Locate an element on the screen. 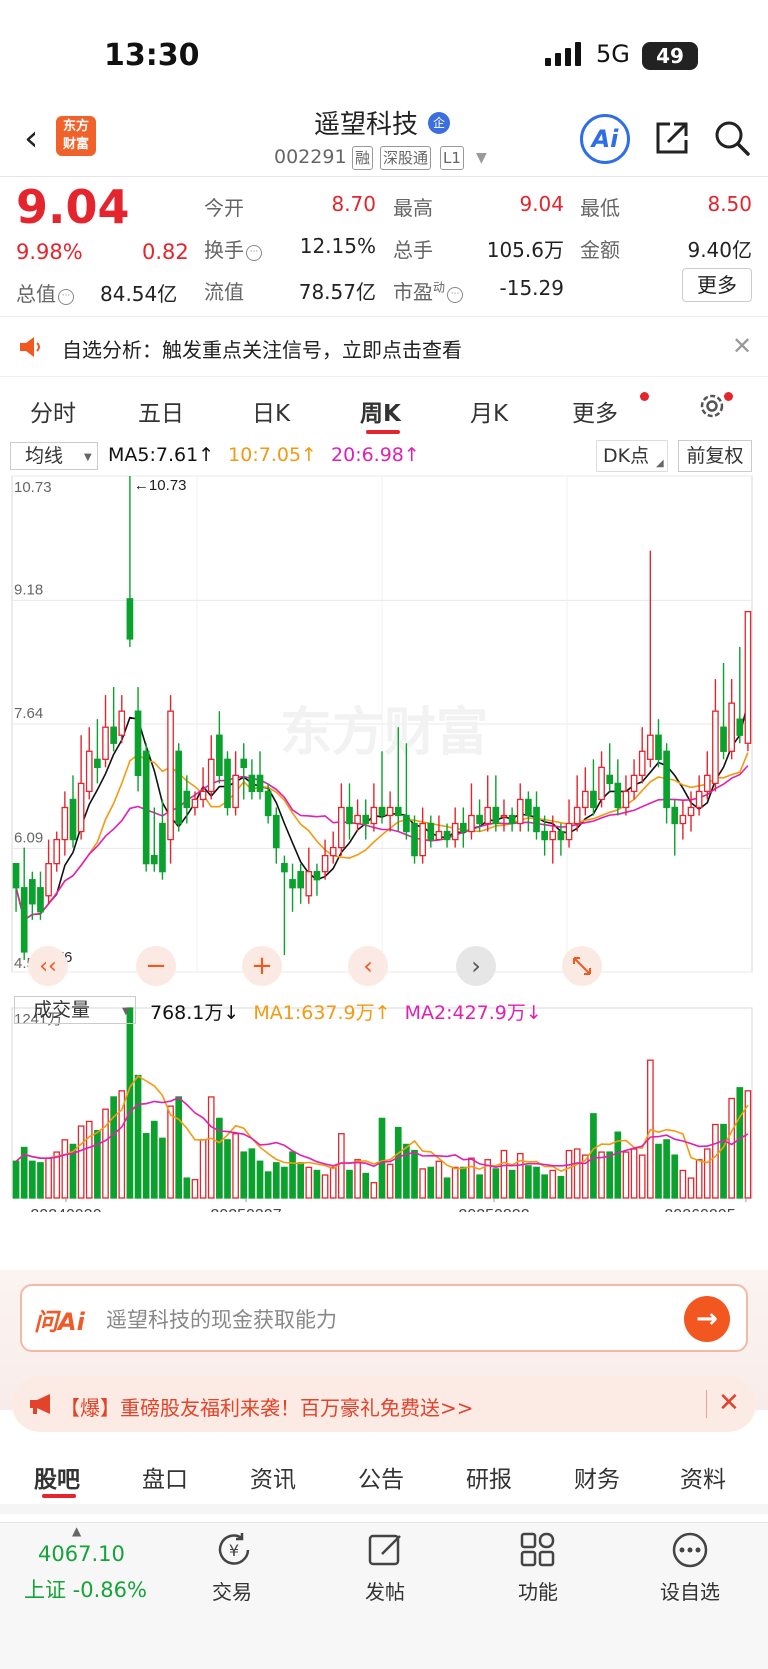  promo-text: 【爆】重磅股友福利来袭！百万豪礼免费送>> is located at coordinates (267, 1406).